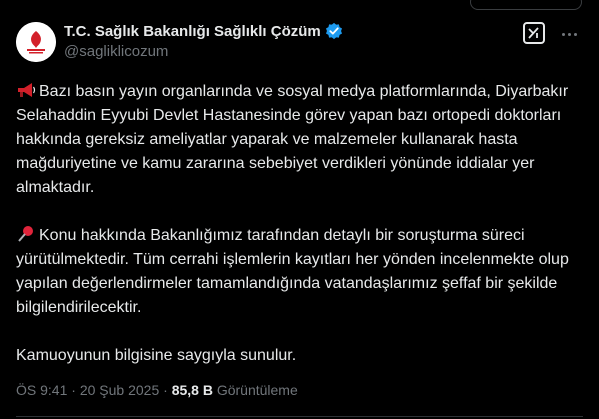 The image size is (599, 419). What do you see at coordinates (192, 390) in the screenshot?
I see `views-count: 85,8 B` at bounding box center [192, 390].